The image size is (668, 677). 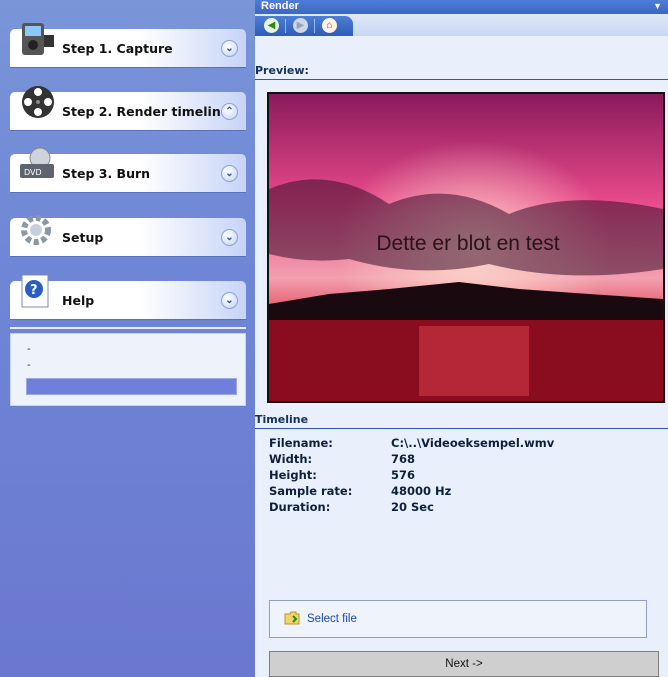 I want to click on prop-row: Filename: C:\..\Videoeksempel.wmv, so click(x=459, y=444).